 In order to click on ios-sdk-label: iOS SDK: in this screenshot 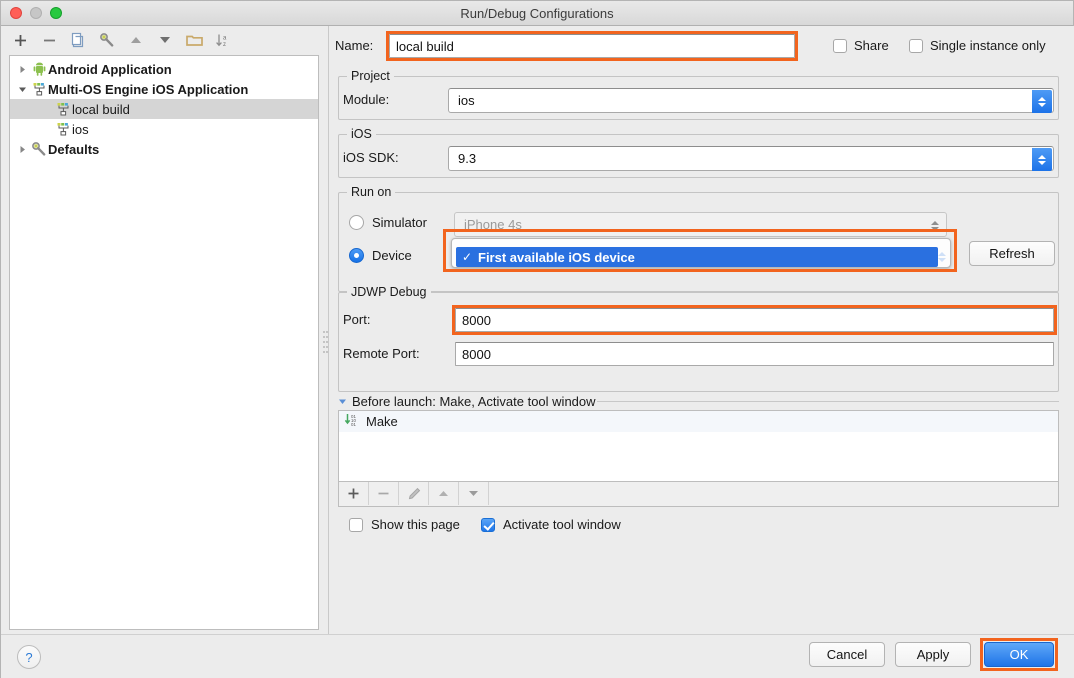, I will do `click(371, 157)`.